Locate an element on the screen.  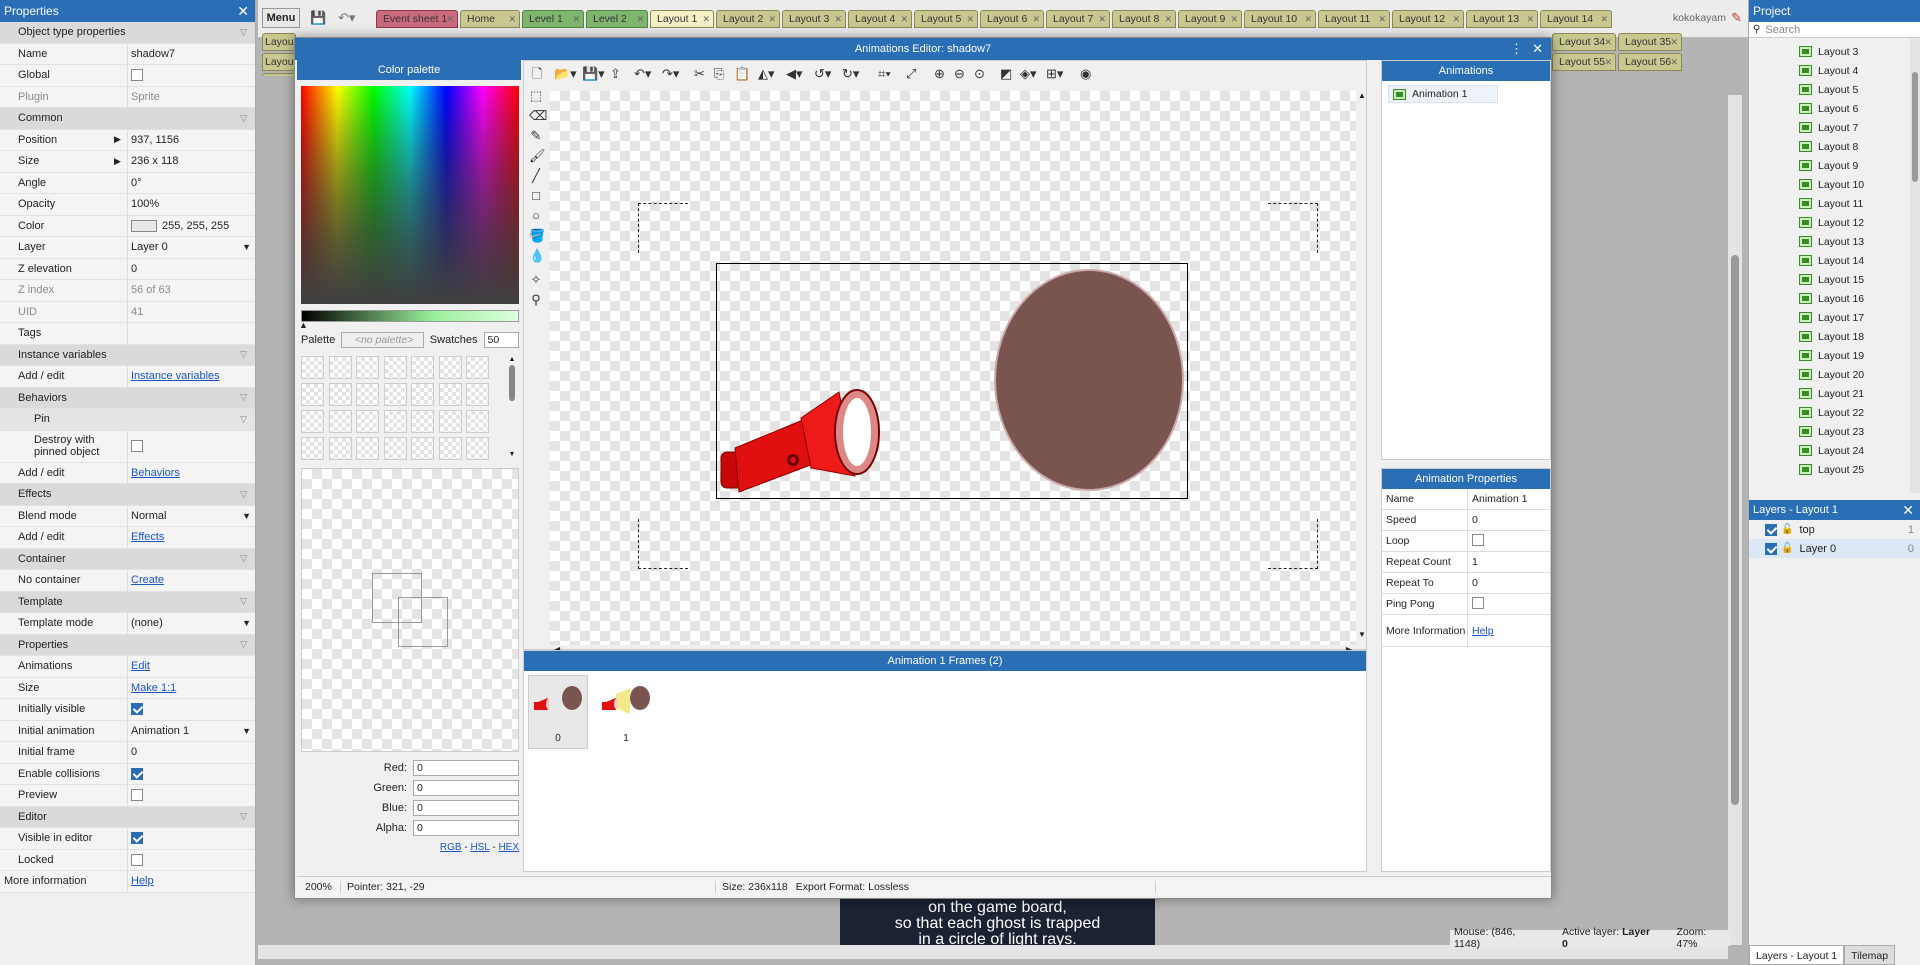
project-item-layout: Layout 25 is located at coordinates (1834, 469).